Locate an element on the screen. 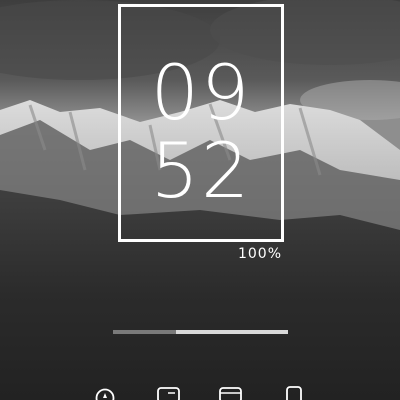 Image resolution: width=400 pixels, height=400 pixels. progress-fill is located at coordinates (144, 332).